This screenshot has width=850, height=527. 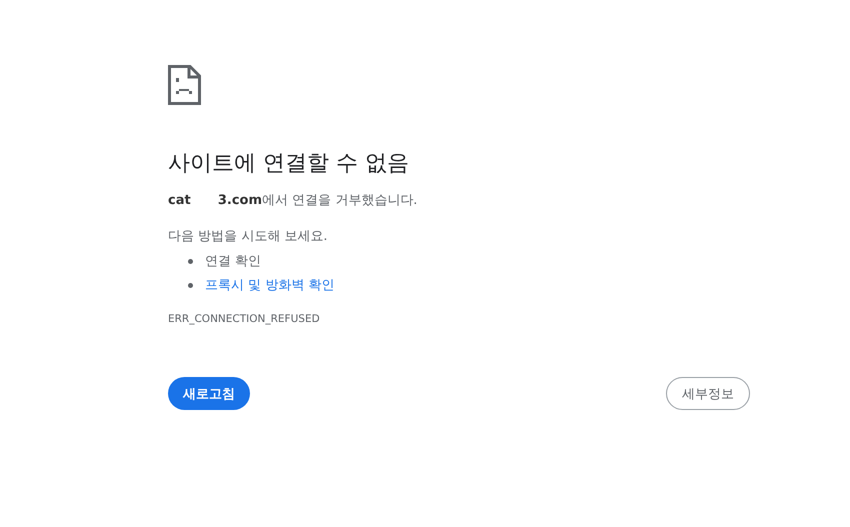 I want to click on reload-button: 새로고침, so click(x=209, y=393).